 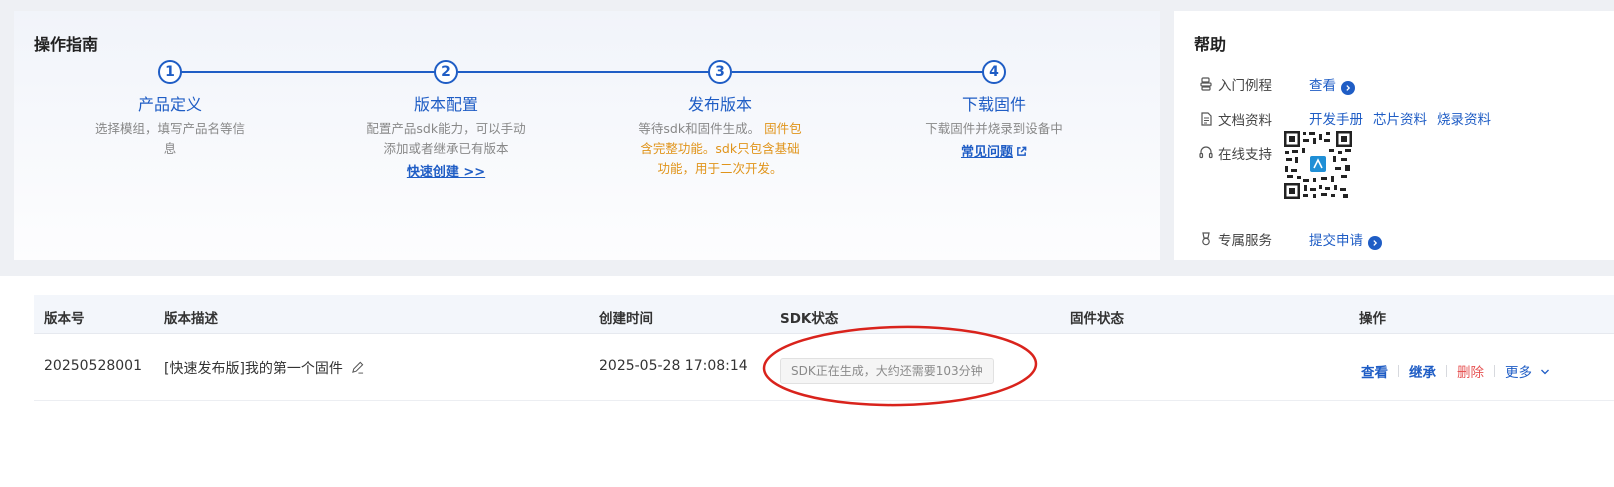 I want to click on help-links-tutorial: 查看, so click(x=1332, y=84).